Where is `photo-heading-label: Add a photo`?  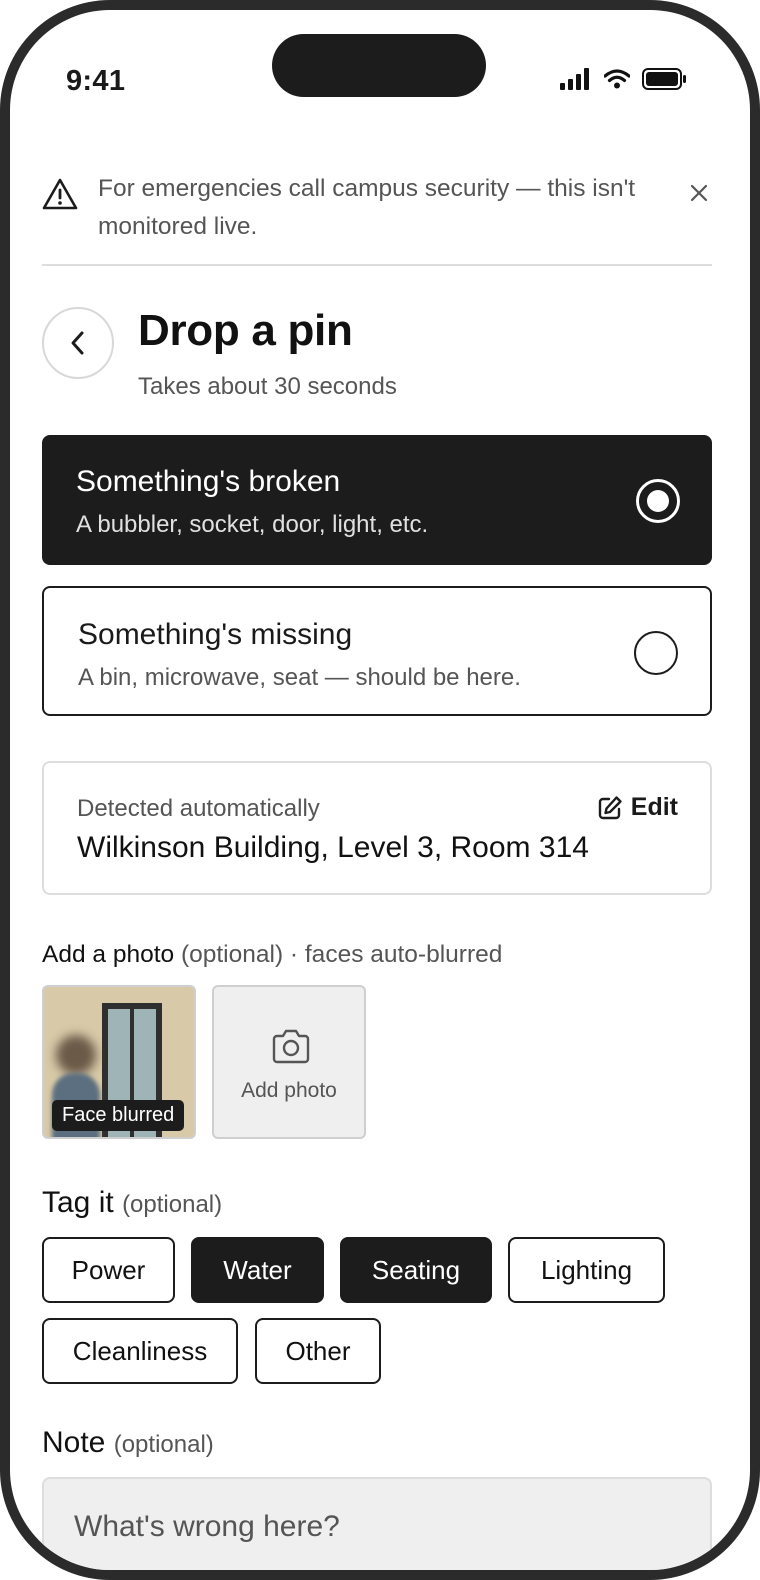 photo-heading-label: Add a photo is located at coordinates (108, 954).